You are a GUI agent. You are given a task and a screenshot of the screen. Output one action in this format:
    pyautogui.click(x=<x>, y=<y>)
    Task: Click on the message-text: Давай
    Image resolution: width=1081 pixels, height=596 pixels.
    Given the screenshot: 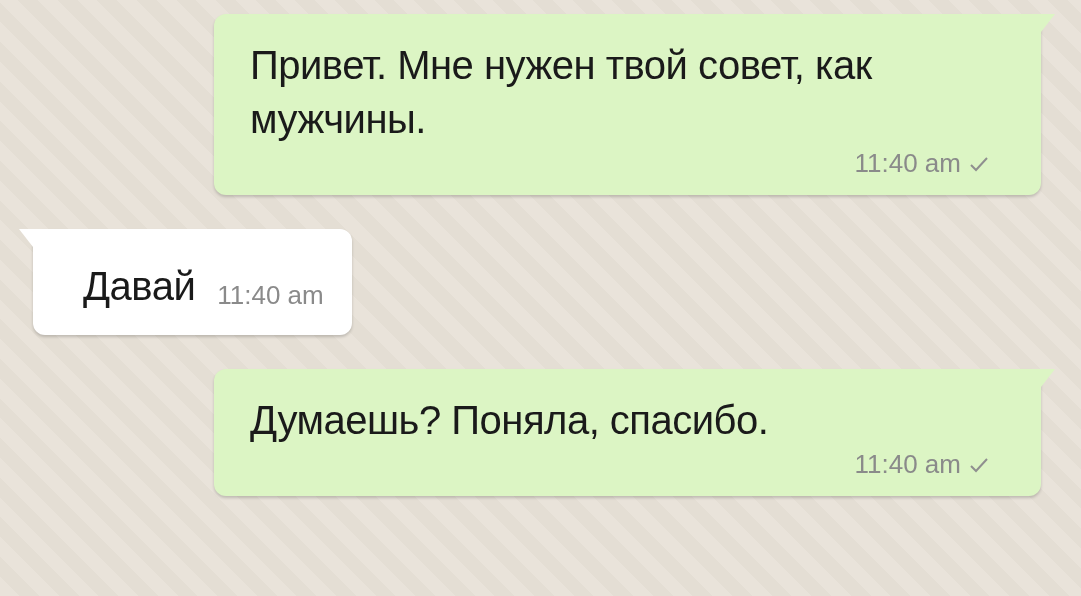 What is the action you would take?
    pyautogui.click(x=139, y=286)
    